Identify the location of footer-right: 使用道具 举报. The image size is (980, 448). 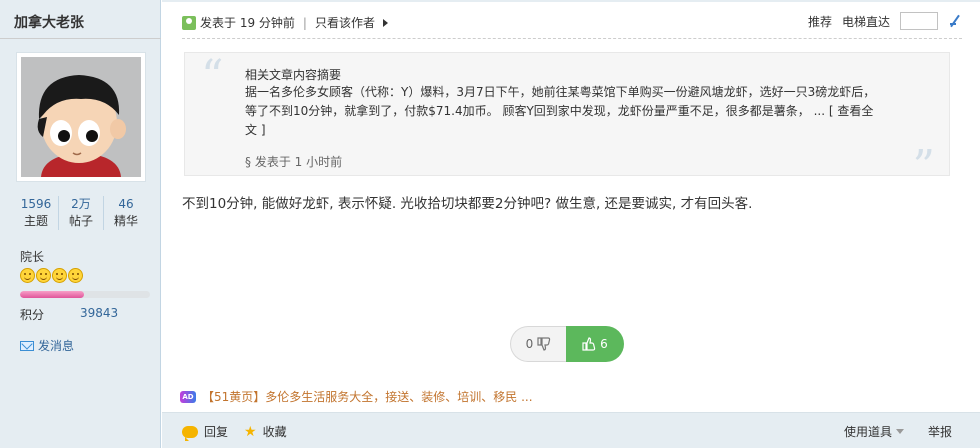
(898, 431).